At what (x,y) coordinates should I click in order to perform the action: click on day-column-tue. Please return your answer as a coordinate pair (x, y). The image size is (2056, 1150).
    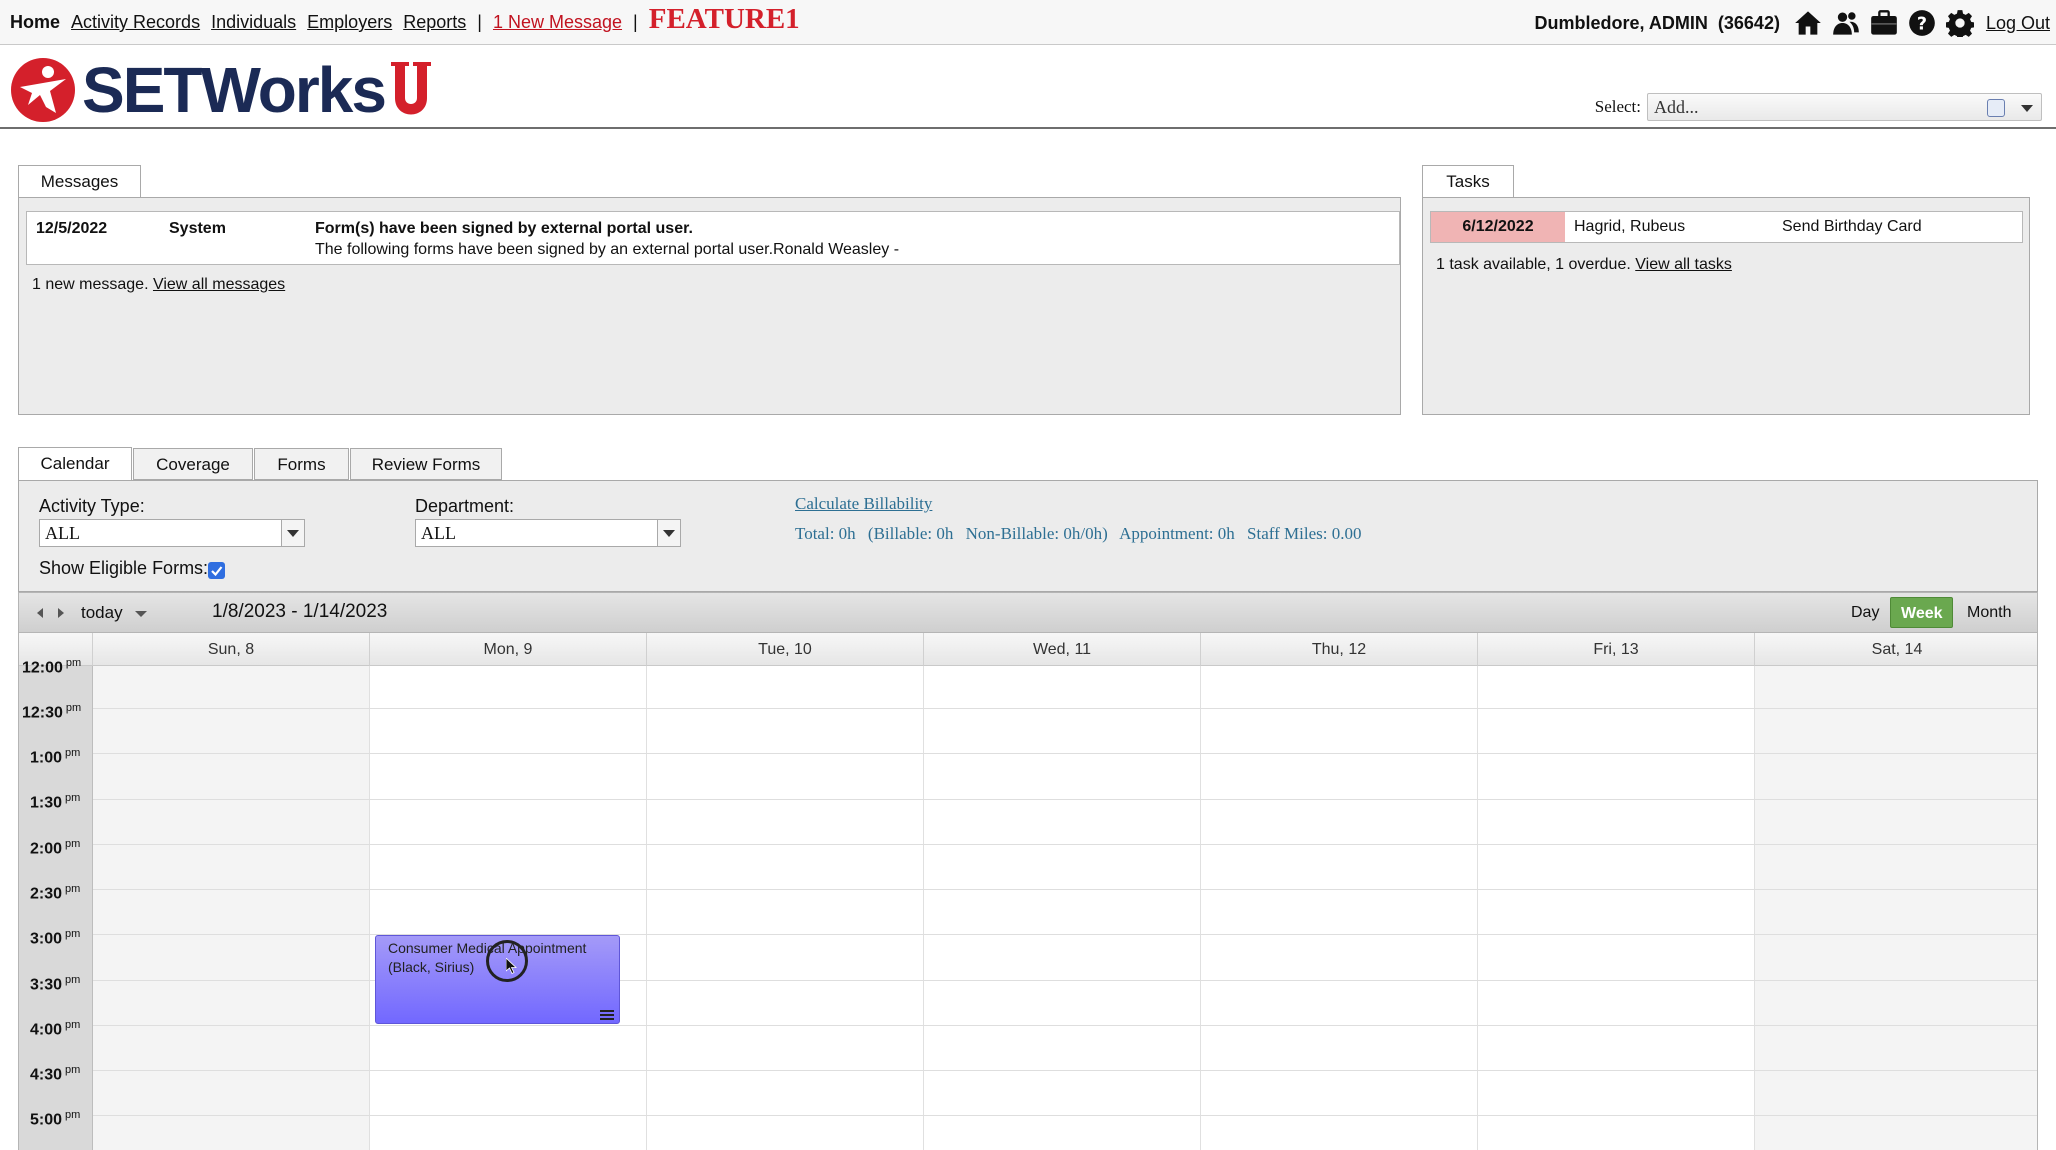
    Looking at the image, I should click on (785, 908).